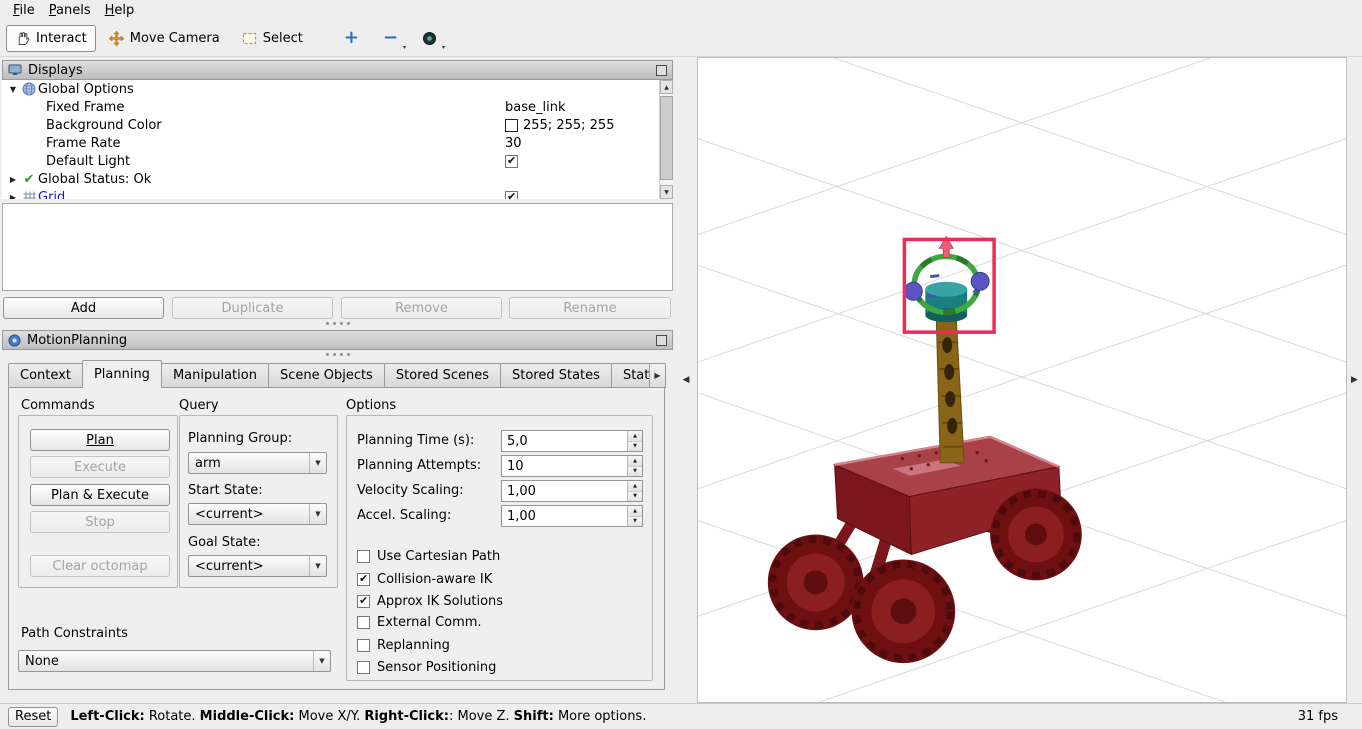  I want to click on viewport-splitter: ◀, so click(686, 380).